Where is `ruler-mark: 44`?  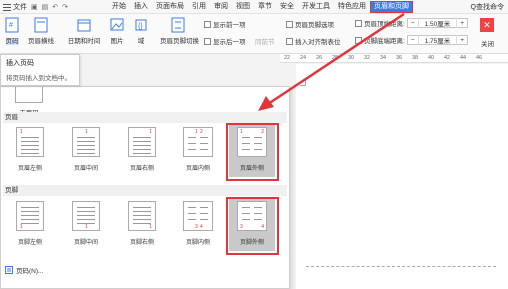 ruler-mark: 44 is located at coordinates (463, 58).